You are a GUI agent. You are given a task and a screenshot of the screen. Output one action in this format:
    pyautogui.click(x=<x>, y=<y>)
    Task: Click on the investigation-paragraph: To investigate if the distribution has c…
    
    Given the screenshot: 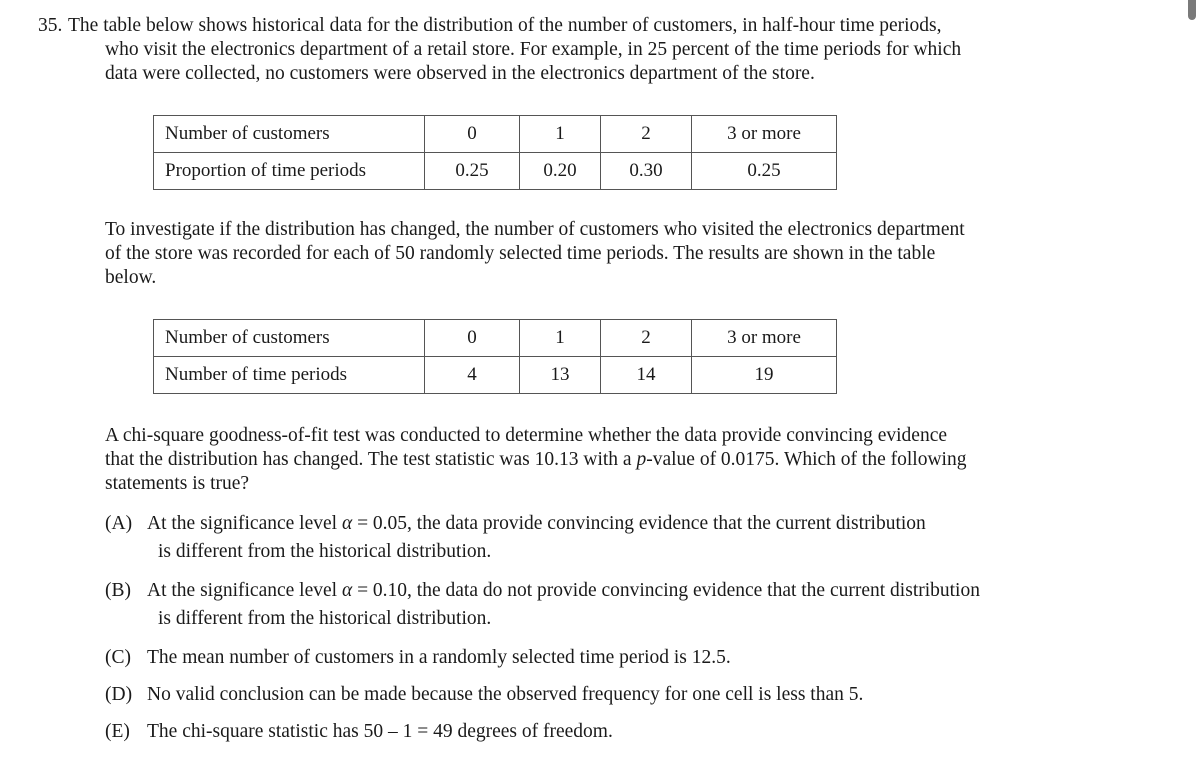 What is the action you would take?
    pyautogui.click(x=615, y=254)
    